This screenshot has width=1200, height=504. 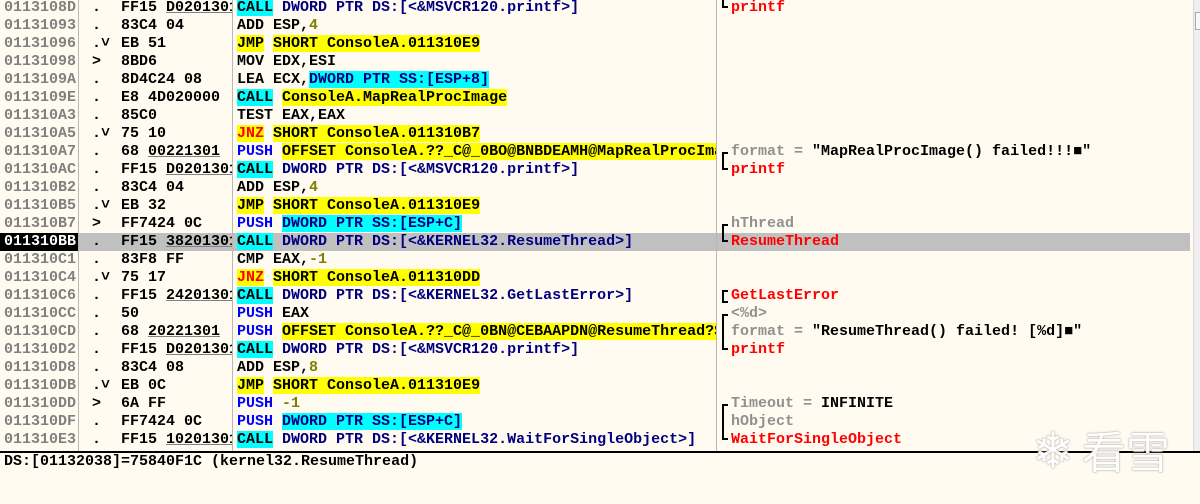 I want to click on comment-cell: Timeout = INFINITE, so click(x=955, y=404).